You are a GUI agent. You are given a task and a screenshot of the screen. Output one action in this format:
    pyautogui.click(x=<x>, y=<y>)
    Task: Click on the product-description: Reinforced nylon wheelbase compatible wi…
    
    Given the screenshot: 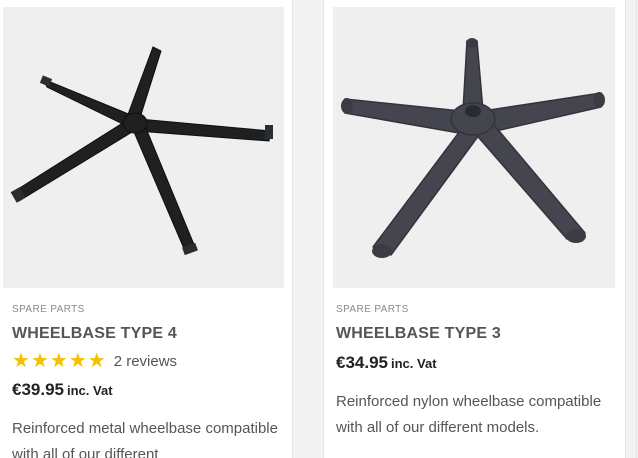 What is the action you would take?
    pyautogui.click(x=469, y=414)
    